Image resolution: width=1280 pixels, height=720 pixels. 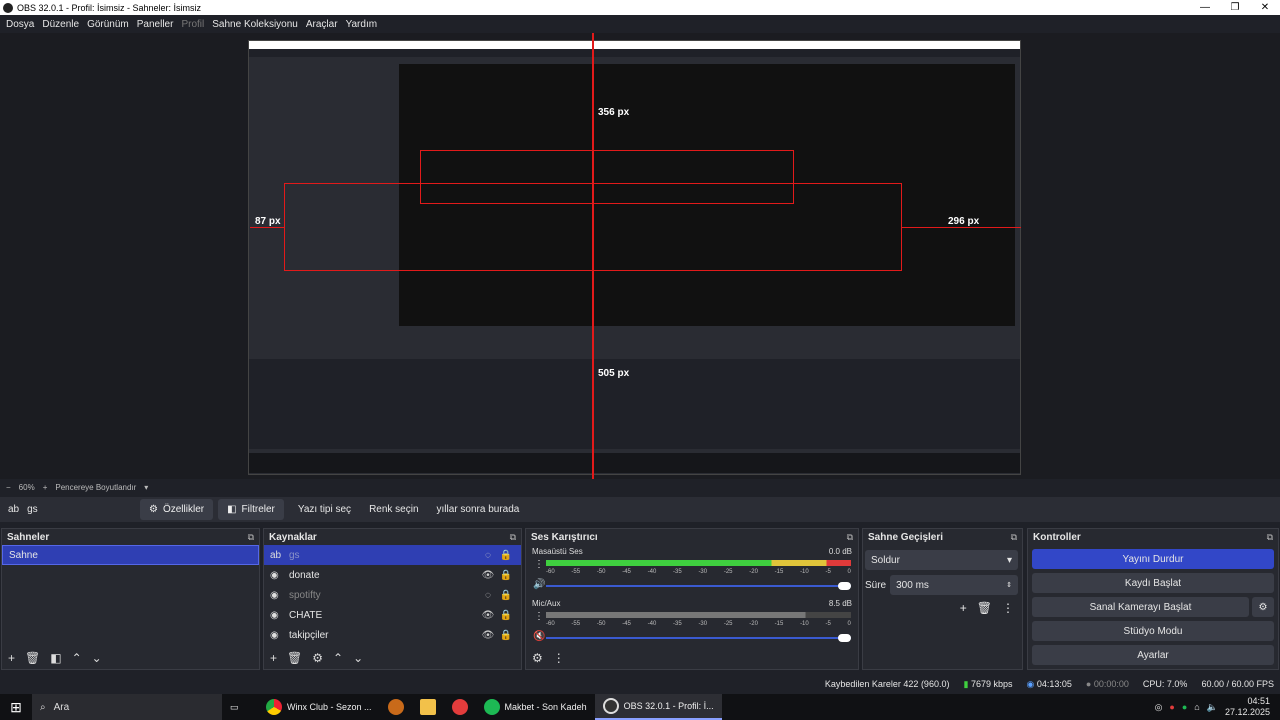 What do you see at coordinates (393, 509) in the screenshot?
I see `color-select-button: Renk seçin` at bounding box center [393, 509].